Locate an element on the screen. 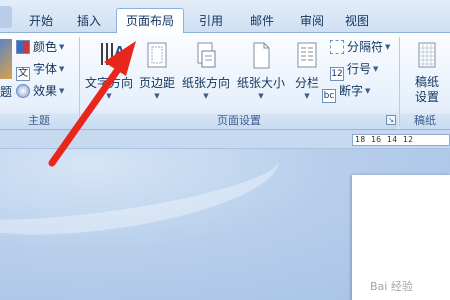 This screenshot has width=450, height=300. font-icon: 文 is located at coordinates (23, 74).